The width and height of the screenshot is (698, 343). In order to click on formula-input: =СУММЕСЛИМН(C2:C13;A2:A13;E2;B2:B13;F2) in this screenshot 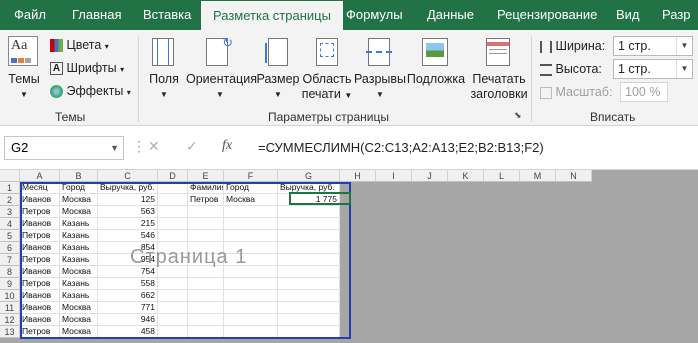, I will do `click(401, 148)`.